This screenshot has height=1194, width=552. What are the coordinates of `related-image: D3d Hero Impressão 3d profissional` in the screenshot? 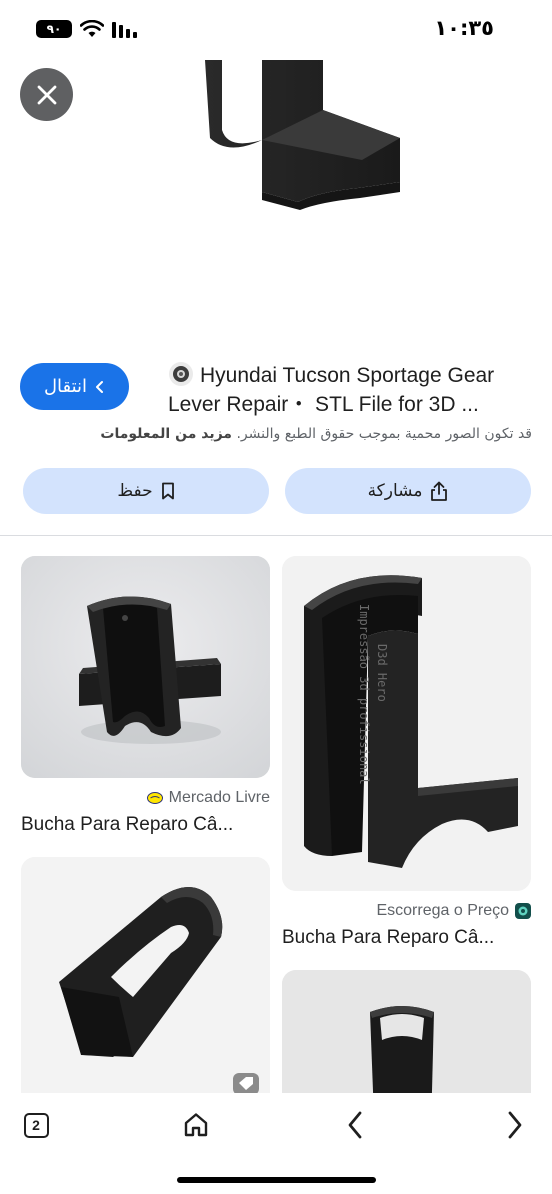 It's located at (406, 723).